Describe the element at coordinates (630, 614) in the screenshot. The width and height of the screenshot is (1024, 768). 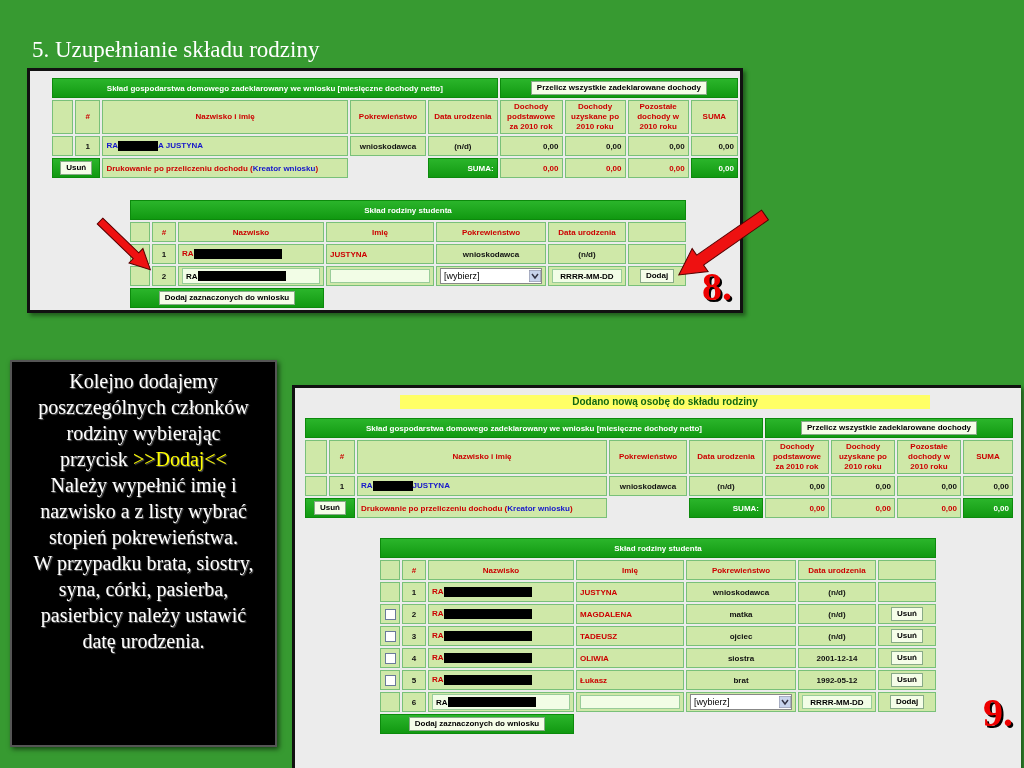
I see `table-cell: MAGDALENA` at that location.